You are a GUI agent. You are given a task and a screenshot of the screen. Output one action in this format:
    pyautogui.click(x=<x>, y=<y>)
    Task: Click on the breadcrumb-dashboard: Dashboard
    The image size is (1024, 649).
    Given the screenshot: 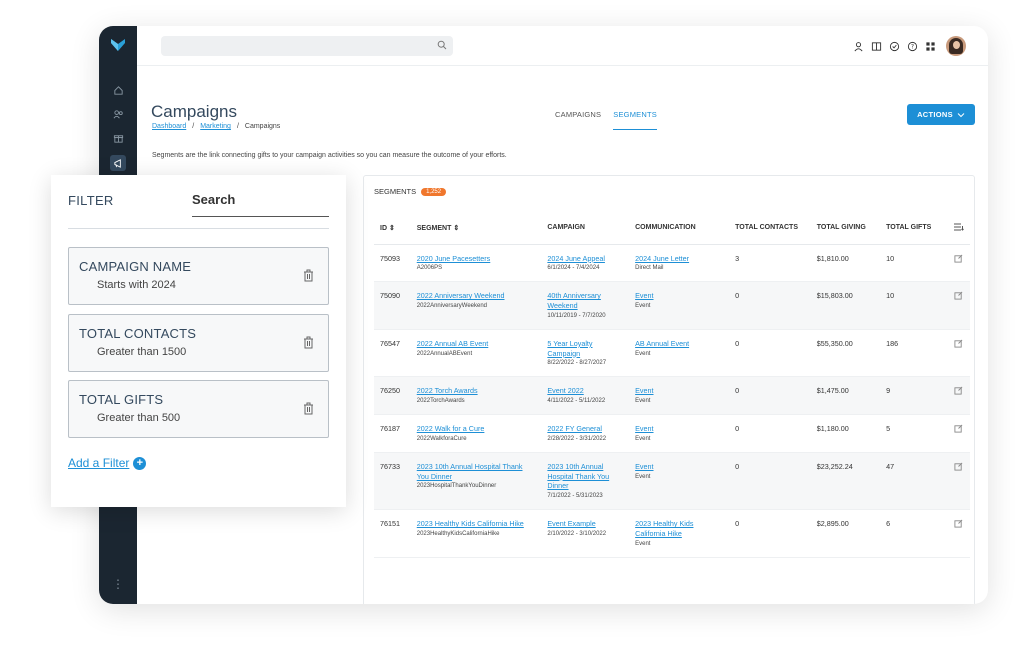 What is the action you would take?
    pyautogui.click(x=169, y=126)
    